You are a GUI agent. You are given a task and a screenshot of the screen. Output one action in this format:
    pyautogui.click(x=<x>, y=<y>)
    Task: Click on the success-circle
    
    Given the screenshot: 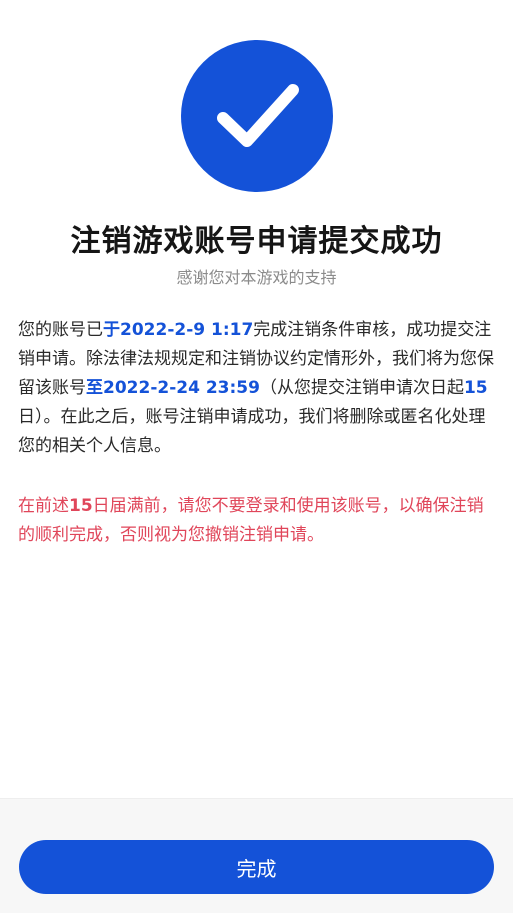 What is the action you would take?
    pyautogui.click(x=257, y=116)
    